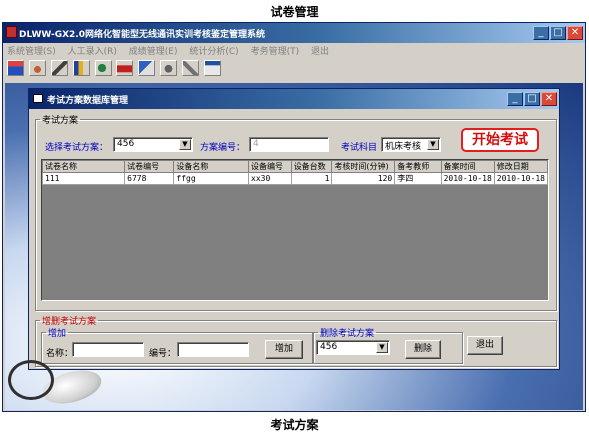 The width and height of the screenshot is (589, 433). Describe the element at coordinates (38, 98) in the screenshot. I see `window-icon` at that location.